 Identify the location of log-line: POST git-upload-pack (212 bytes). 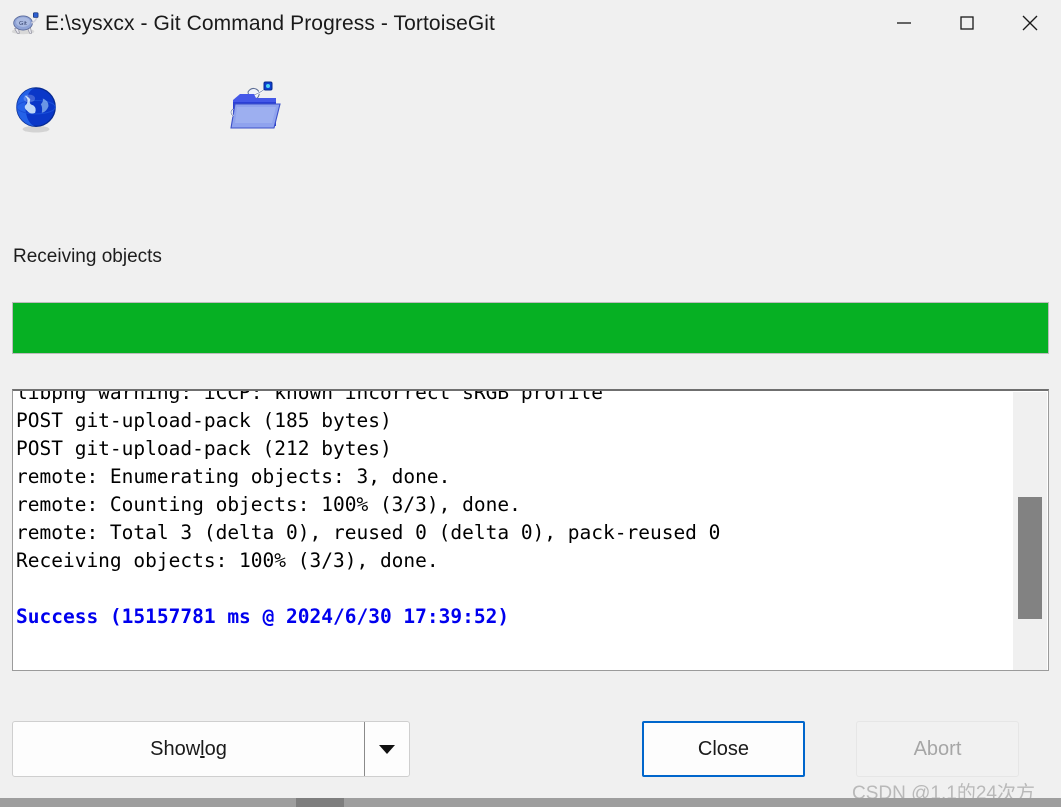
(204, 448).